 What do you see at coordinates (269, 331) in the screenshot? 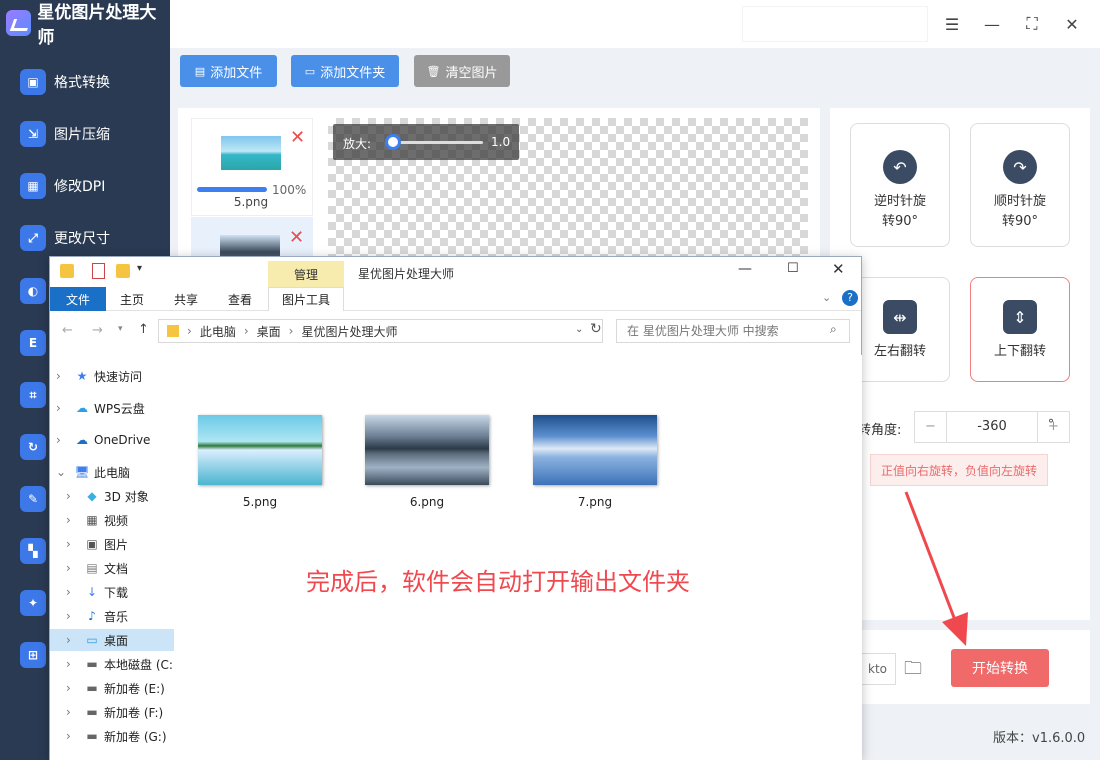
I see `breadcrumb-desktop: 桌面` at bounding box center [269, 331].